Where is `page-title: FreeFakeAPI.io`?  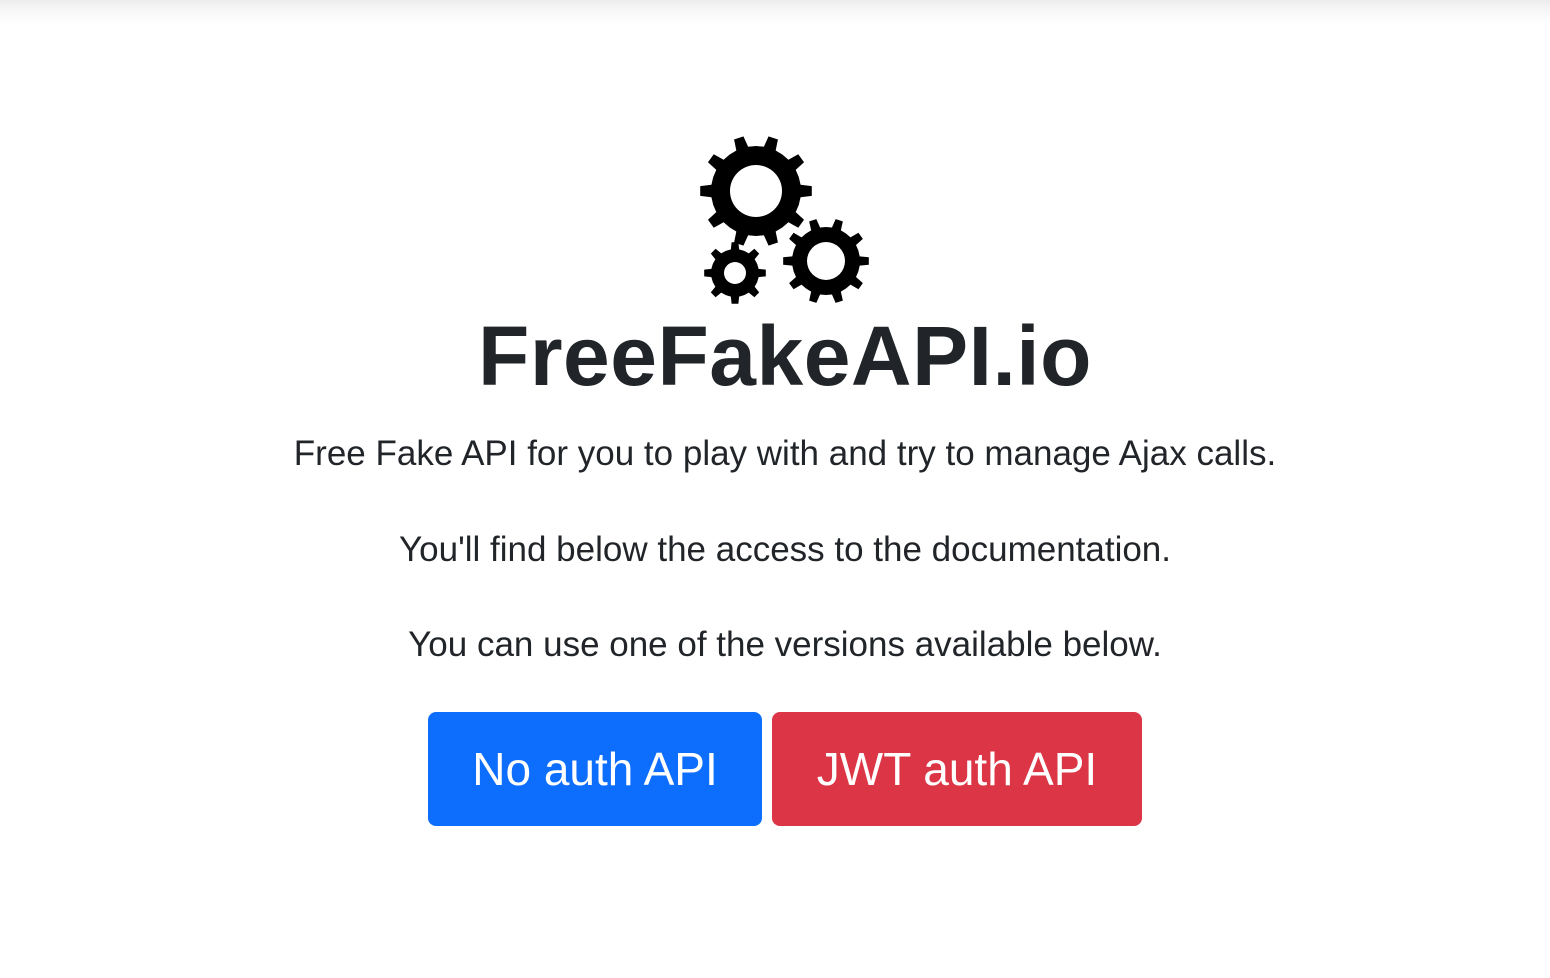
page-title: FreeFakeAPI.io is located at coordinates (785, 356).